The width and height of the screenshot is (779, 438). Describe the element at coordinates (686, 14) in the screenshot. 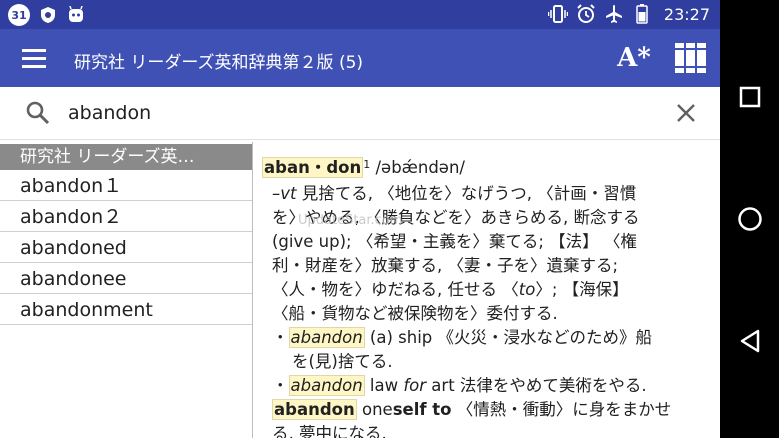

I see `clock: 23:27` at that location.